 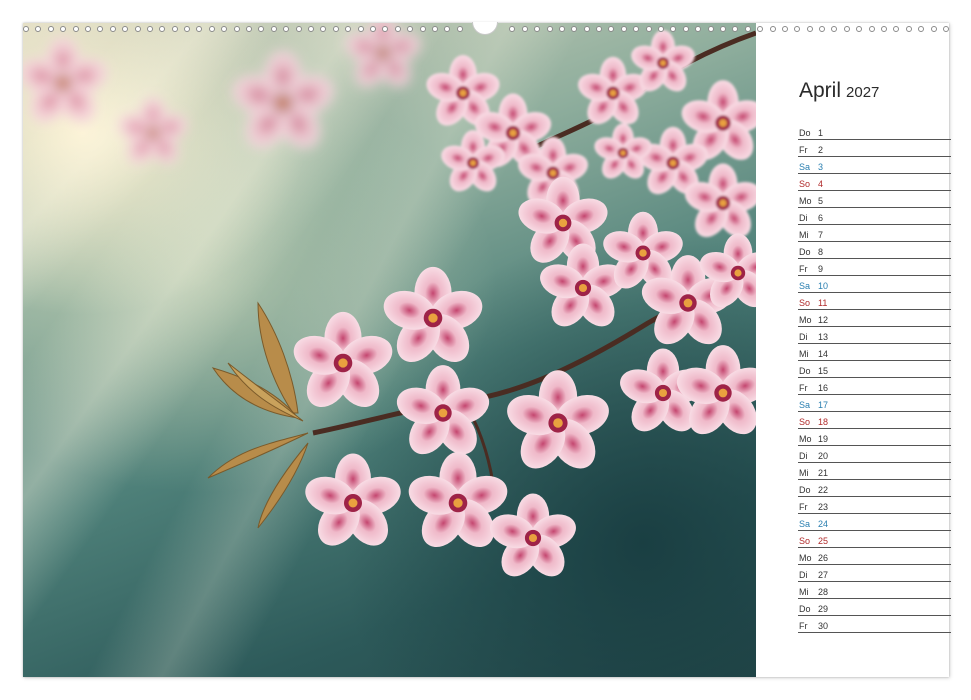 What do you see at coordinates (874, 590) in the screenshot?
I see `day-row: Mi 28` at bounding box center [874, 590].